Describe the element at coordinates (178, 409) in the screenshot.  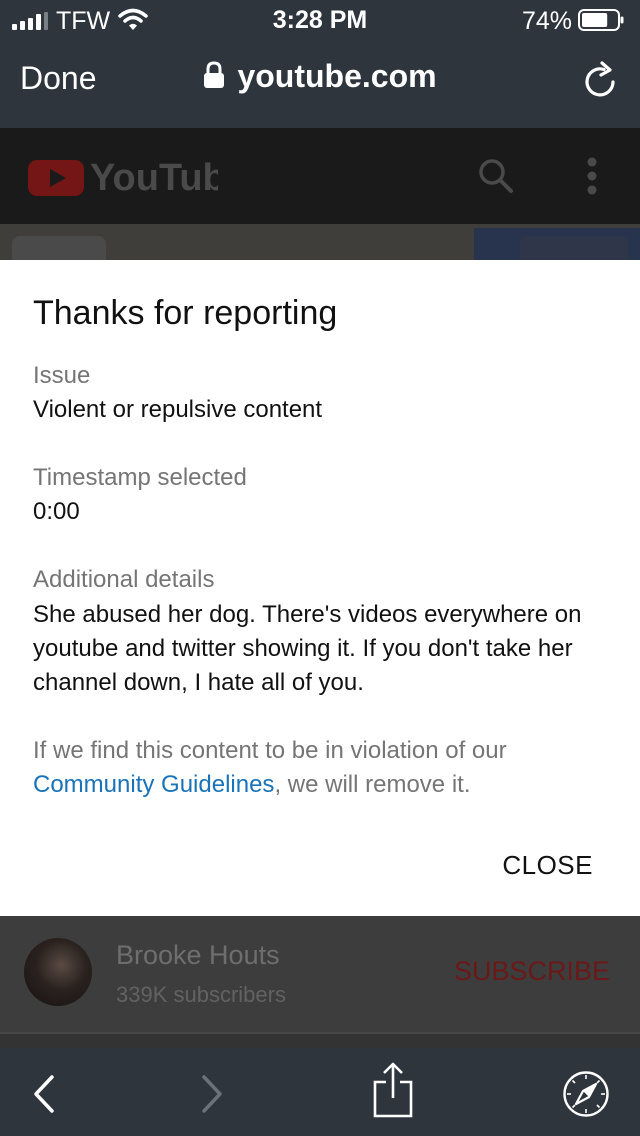
I see `issue-value: Violent or repulsive content` at that location.